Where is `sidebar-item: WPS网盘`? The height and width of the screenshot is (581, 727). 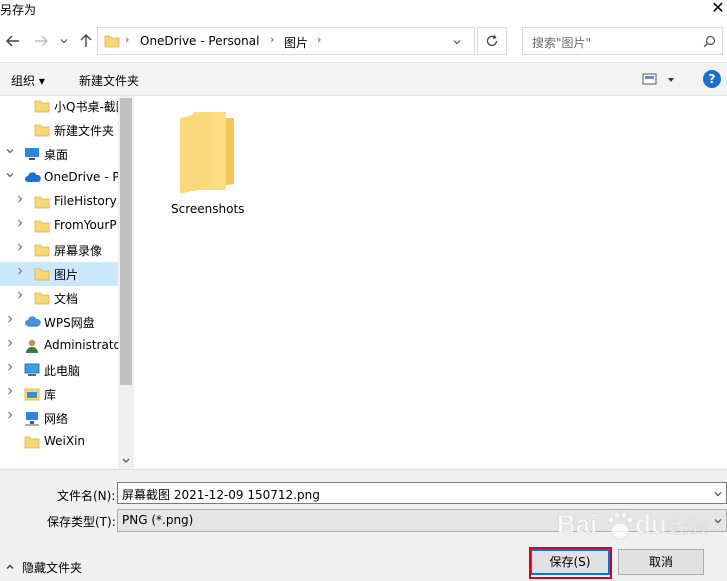
sidebar-item: WPS网盘 is located at coordinates (59, 322).